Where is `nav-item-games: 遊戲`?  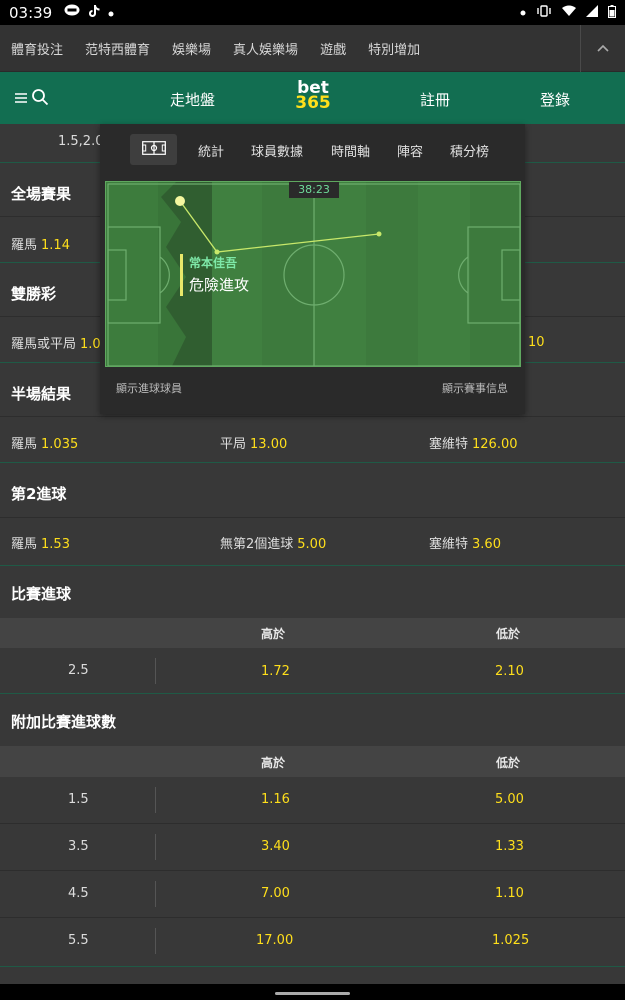 nav-item-games: 遊戲 is located at coordinates (333, 48).